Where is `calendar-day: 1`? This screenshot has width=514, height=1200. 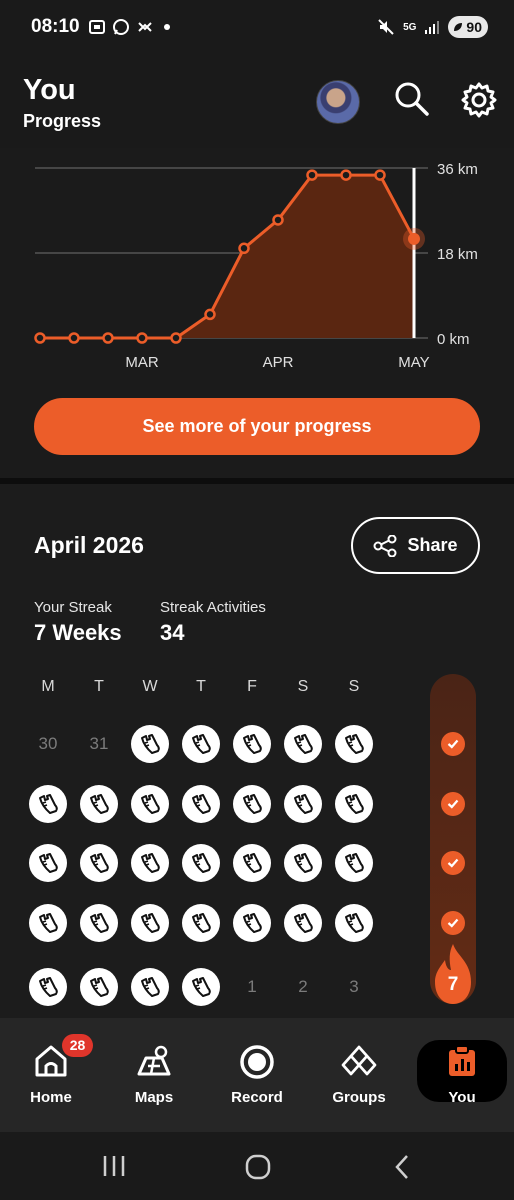 calendar-day: 1 is located at coordinates (252, 986).